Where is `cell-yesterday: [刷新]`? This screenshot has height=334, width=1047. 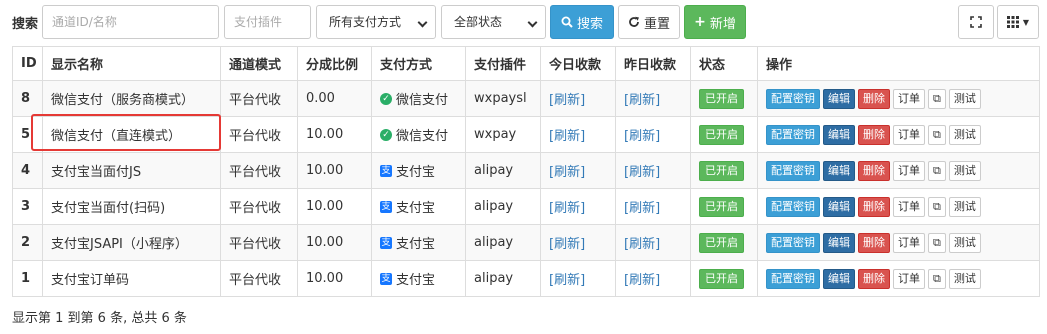
cell-yesterday: [刷新] is located at coordinates (653, 134).